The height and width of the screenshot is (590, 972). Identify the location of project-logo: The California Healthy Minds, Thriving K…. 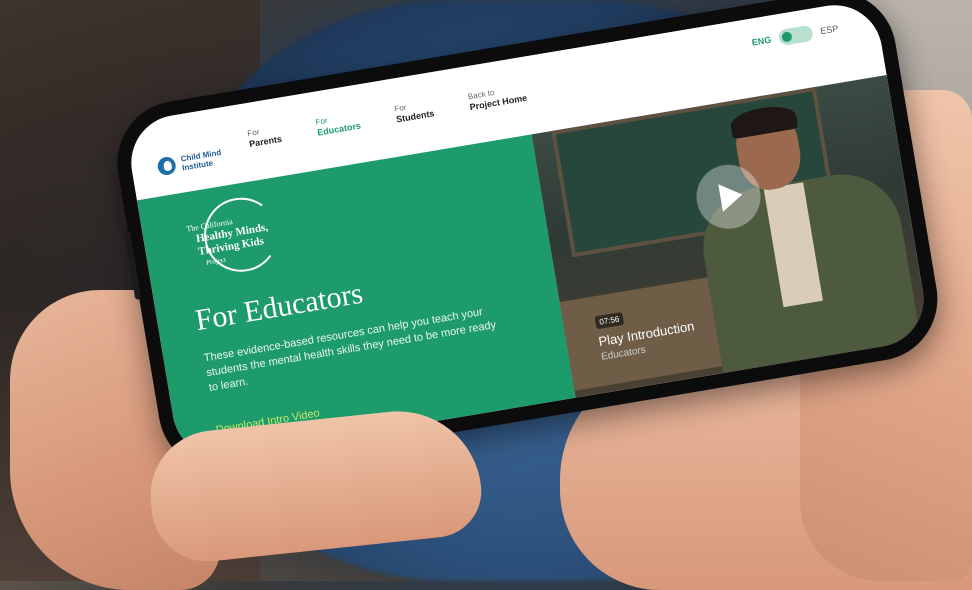
(237, 236).